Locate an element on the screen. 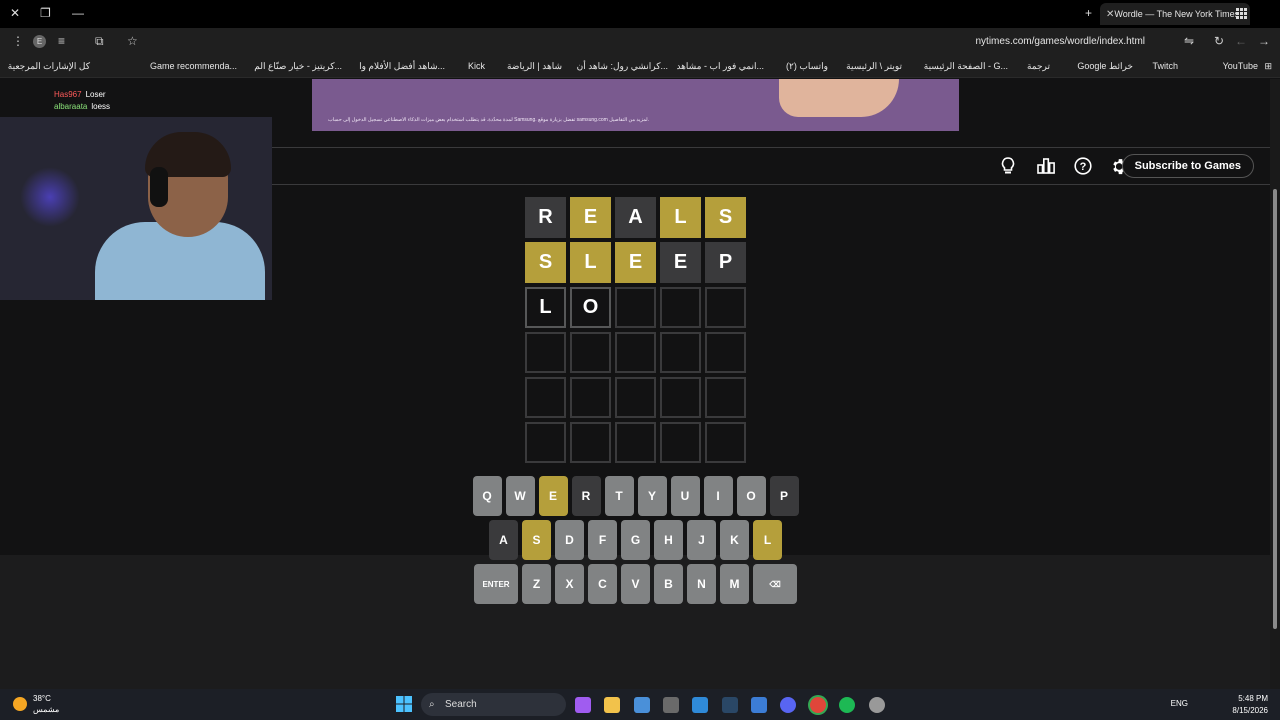 The image size is (1280, 720). help-icon: ? is located at coordinates (1083, 166).